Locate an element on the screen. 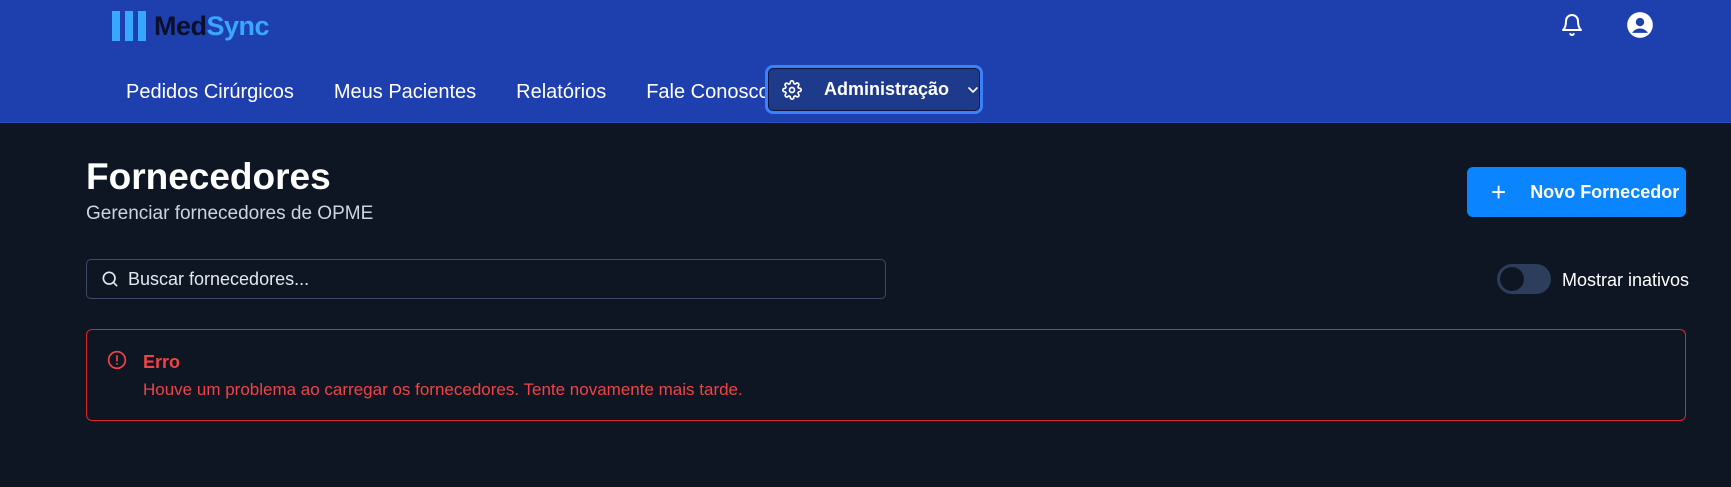  search-input is located at coordinates (498, 279).